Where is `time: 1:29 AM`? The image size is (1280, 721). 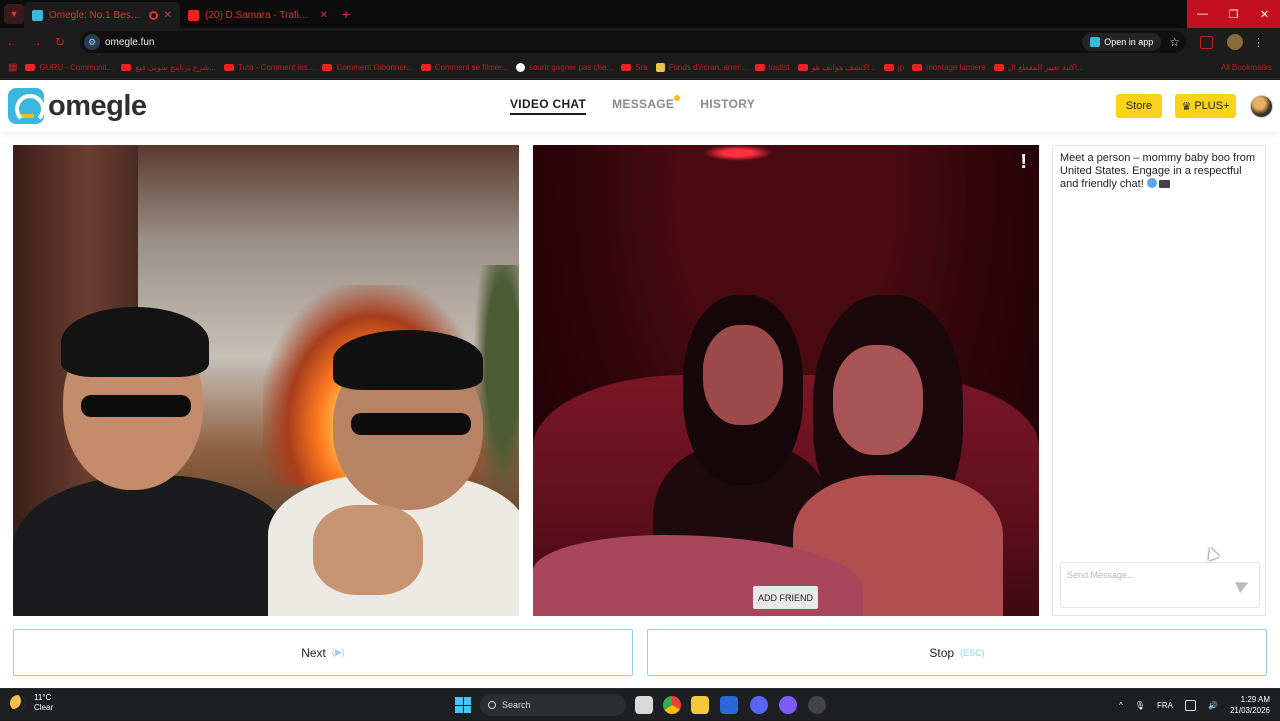
time: 1:29 AM is located at coordinates (1255, 699).